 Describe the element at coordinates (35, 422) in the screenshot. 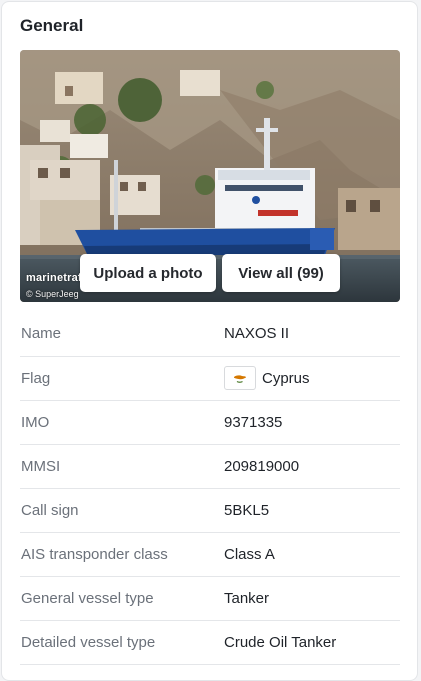

I see `detail-label: IMO` at that location.